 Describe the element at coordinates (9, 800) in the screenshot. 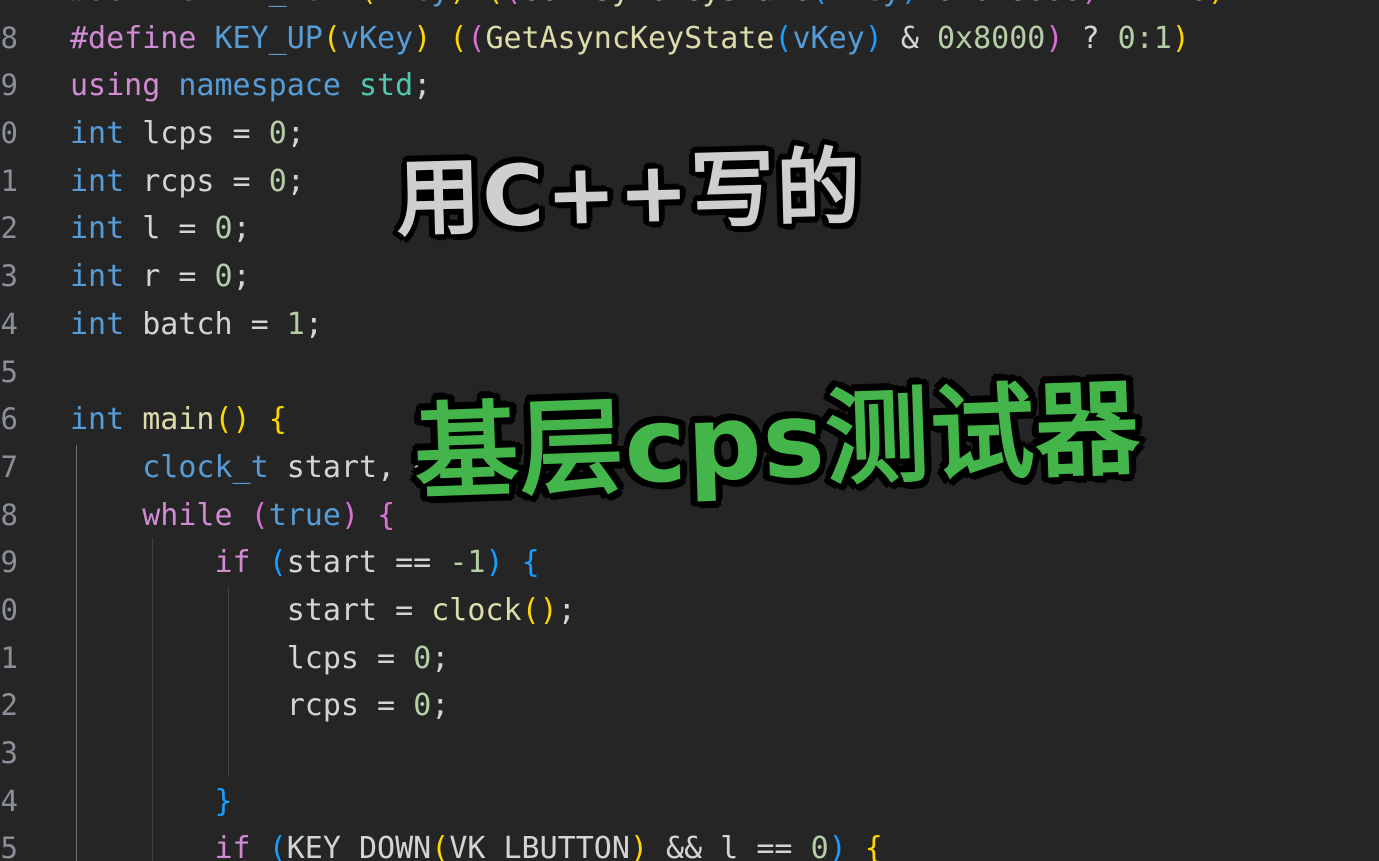

I see `line-number: 34` at that location.